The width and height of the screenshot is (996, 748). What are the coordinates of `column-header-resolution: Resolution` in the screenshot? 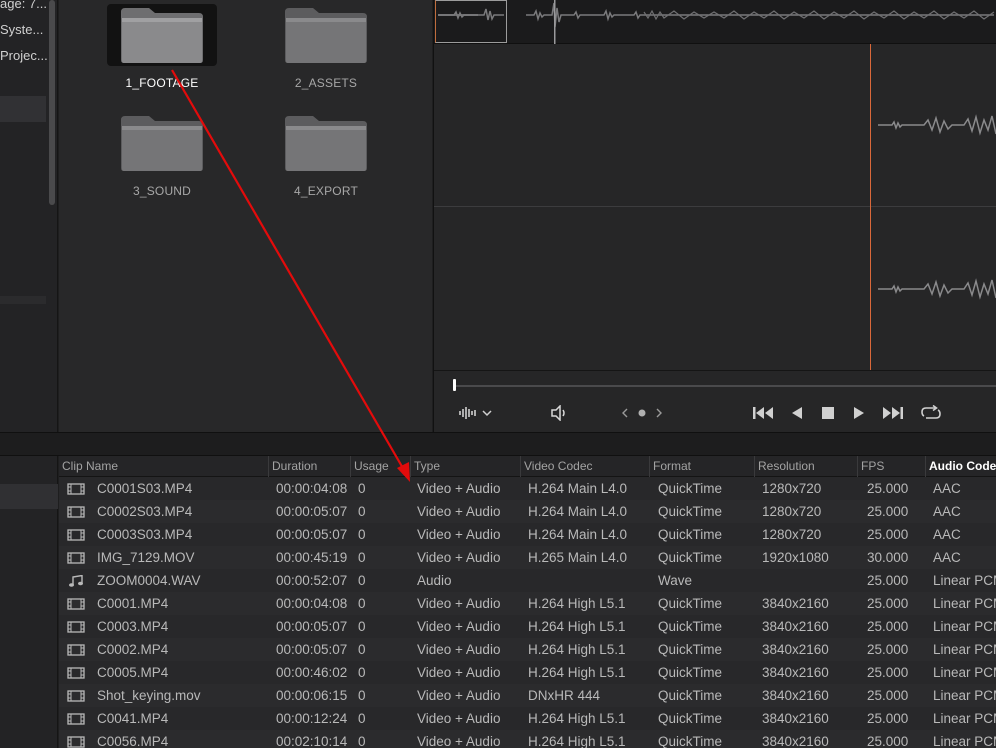 It's located at (805, 466).